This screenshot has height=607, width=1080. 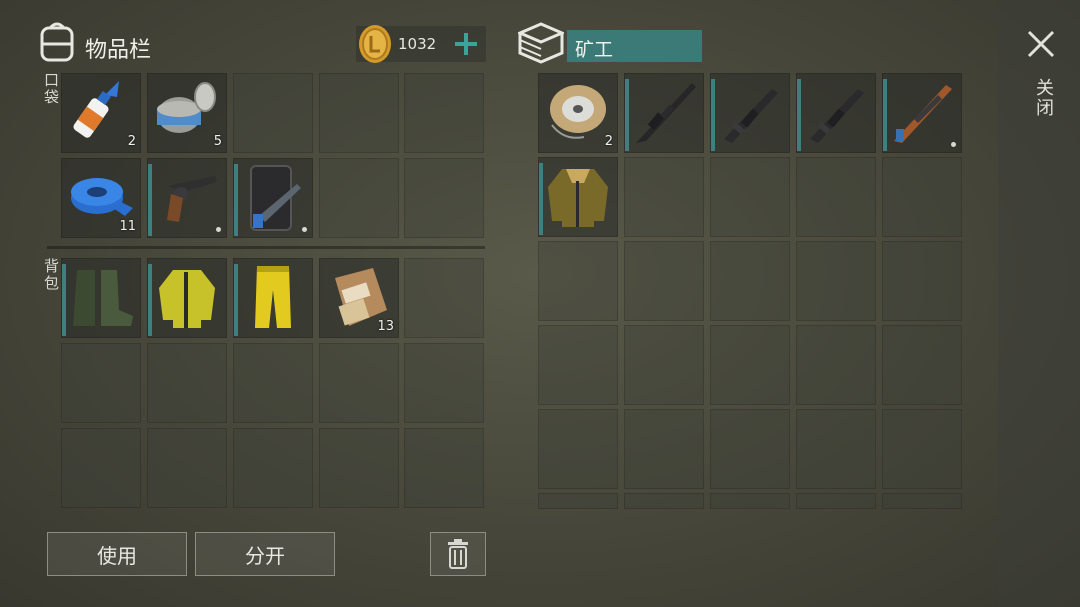 I want to click on coin-icon, so click(x=375, y=44).